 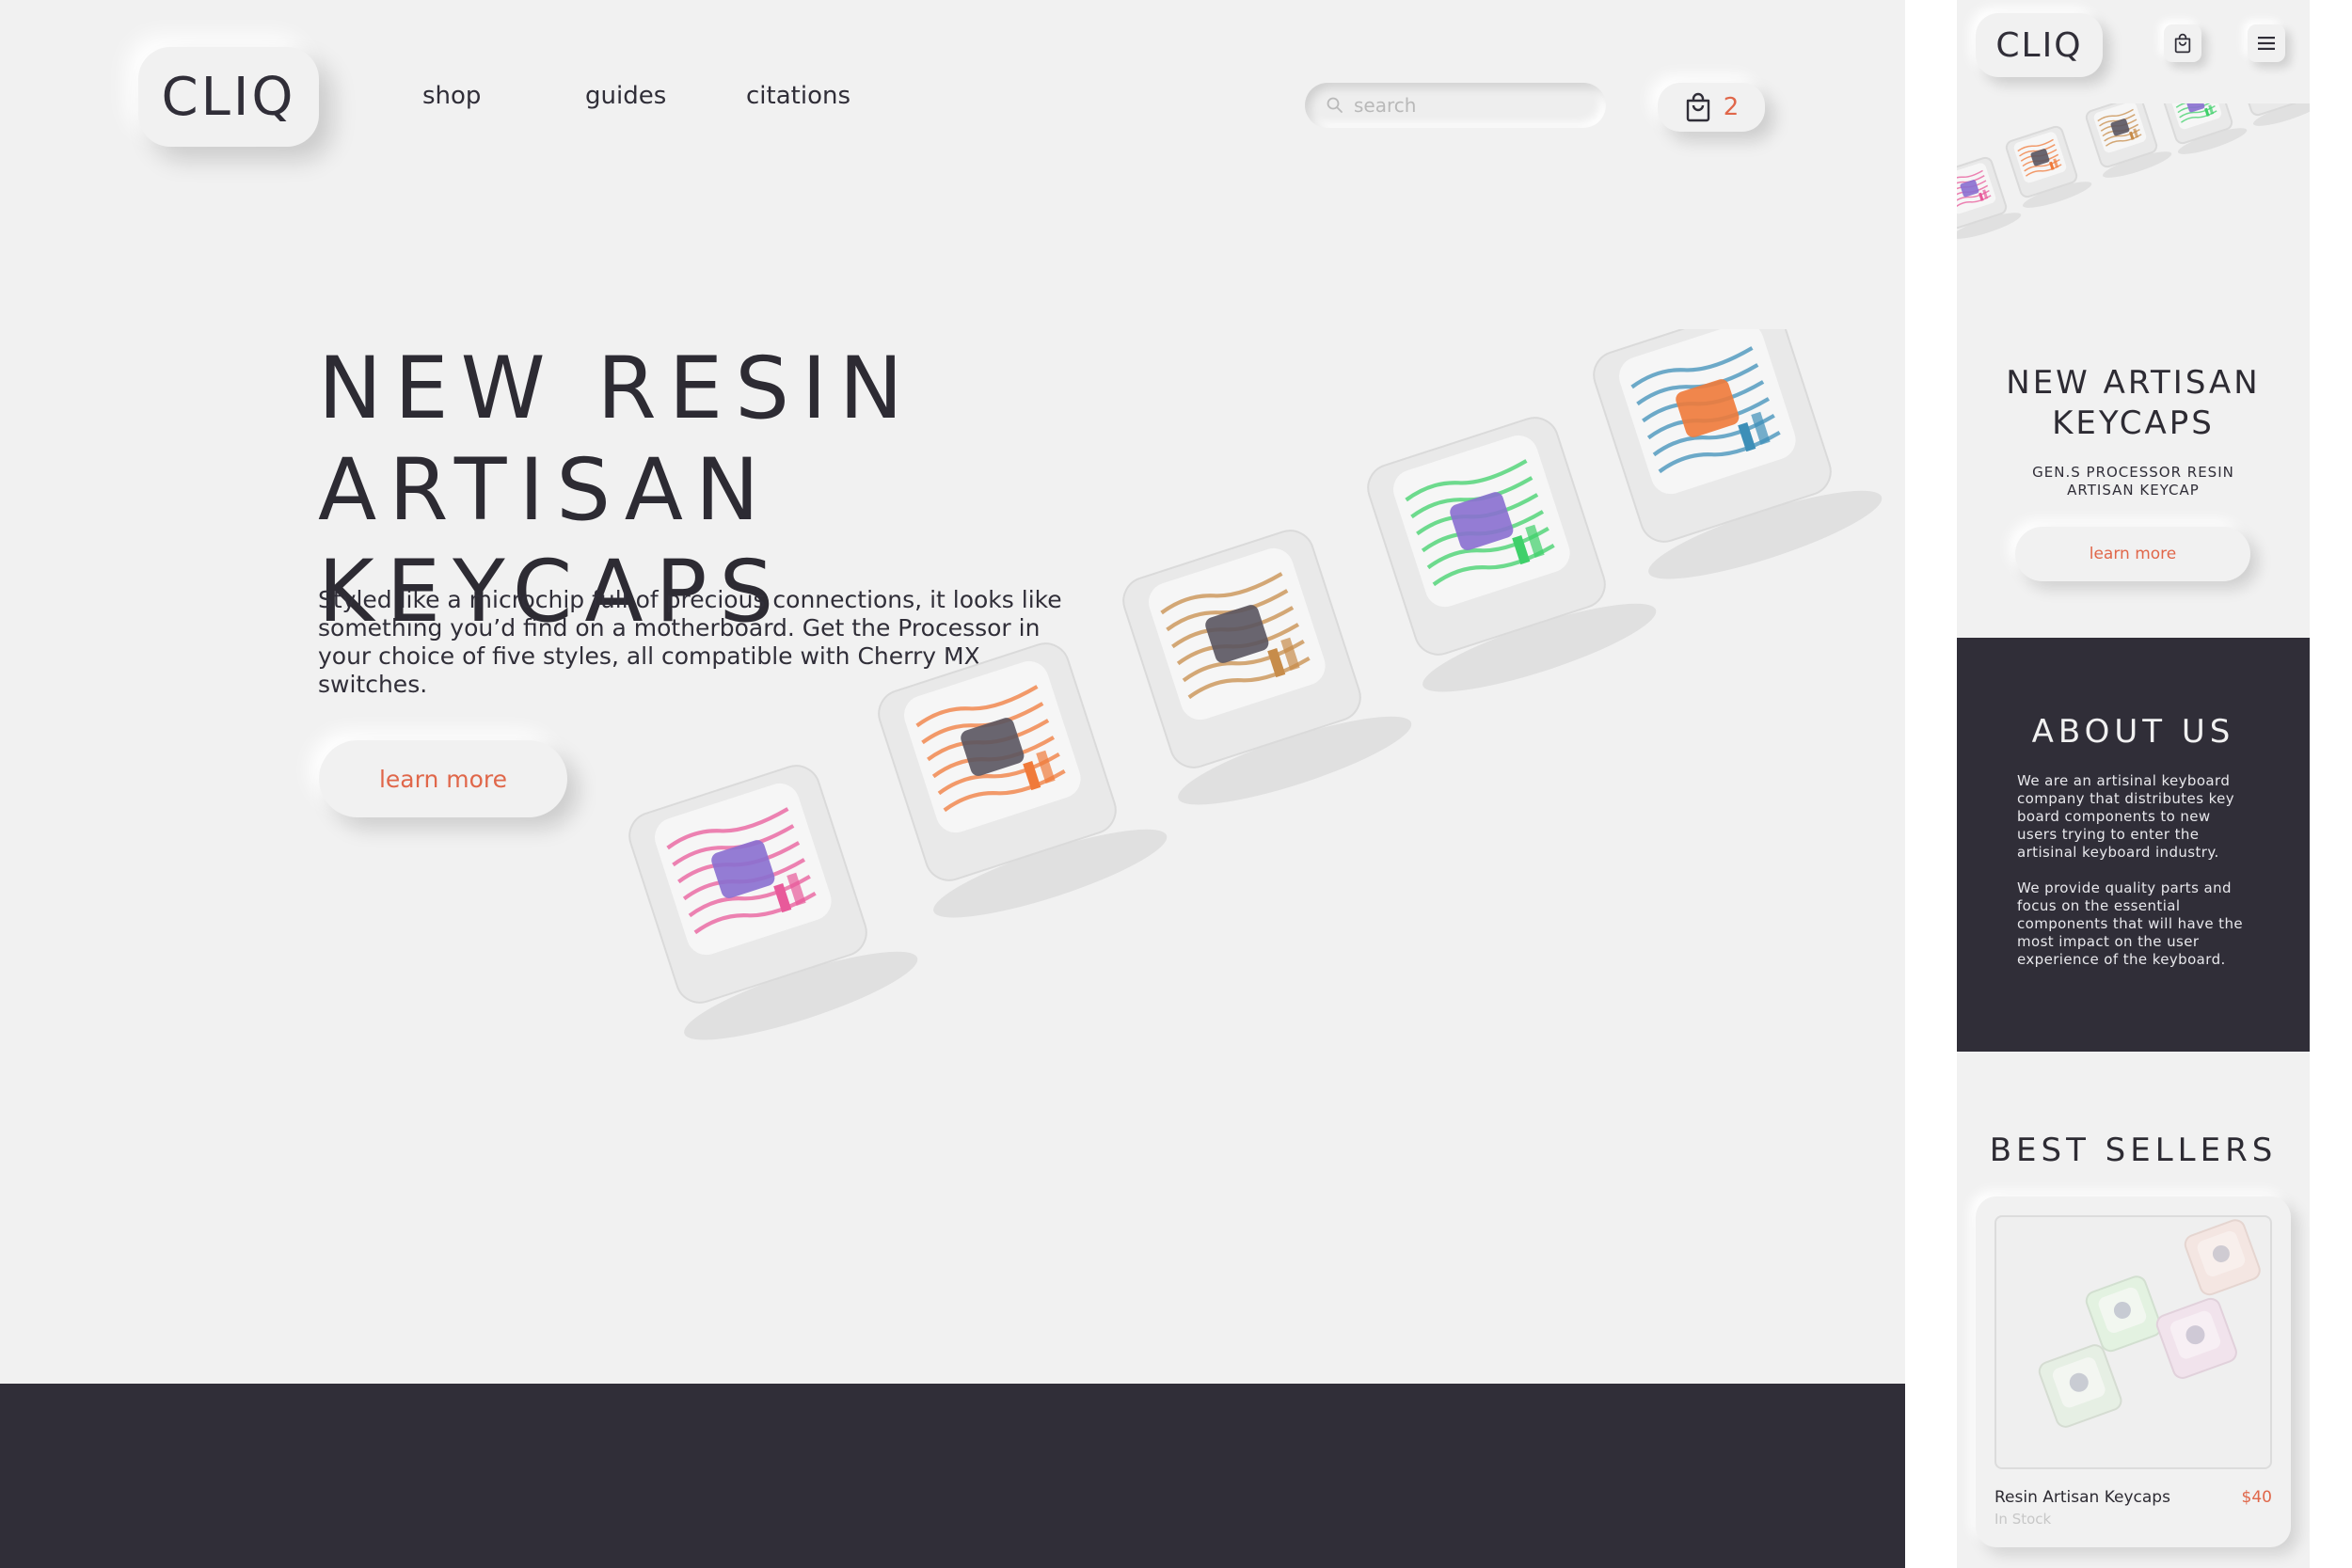 What do you see at coordinates (952, 1476) in the screenshot?
I see `footer-dark-band` at bounding box center [952, 1476].